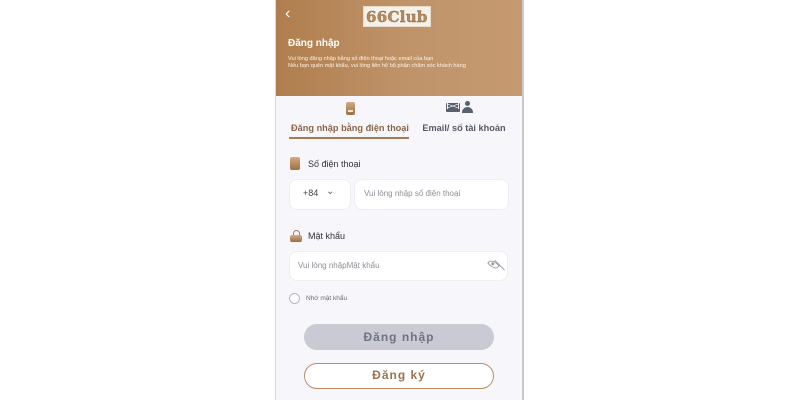  What do you see at coordinates (296, 236) in the screenshot?
I see `lock-icon` at bounding box center [296, 236].